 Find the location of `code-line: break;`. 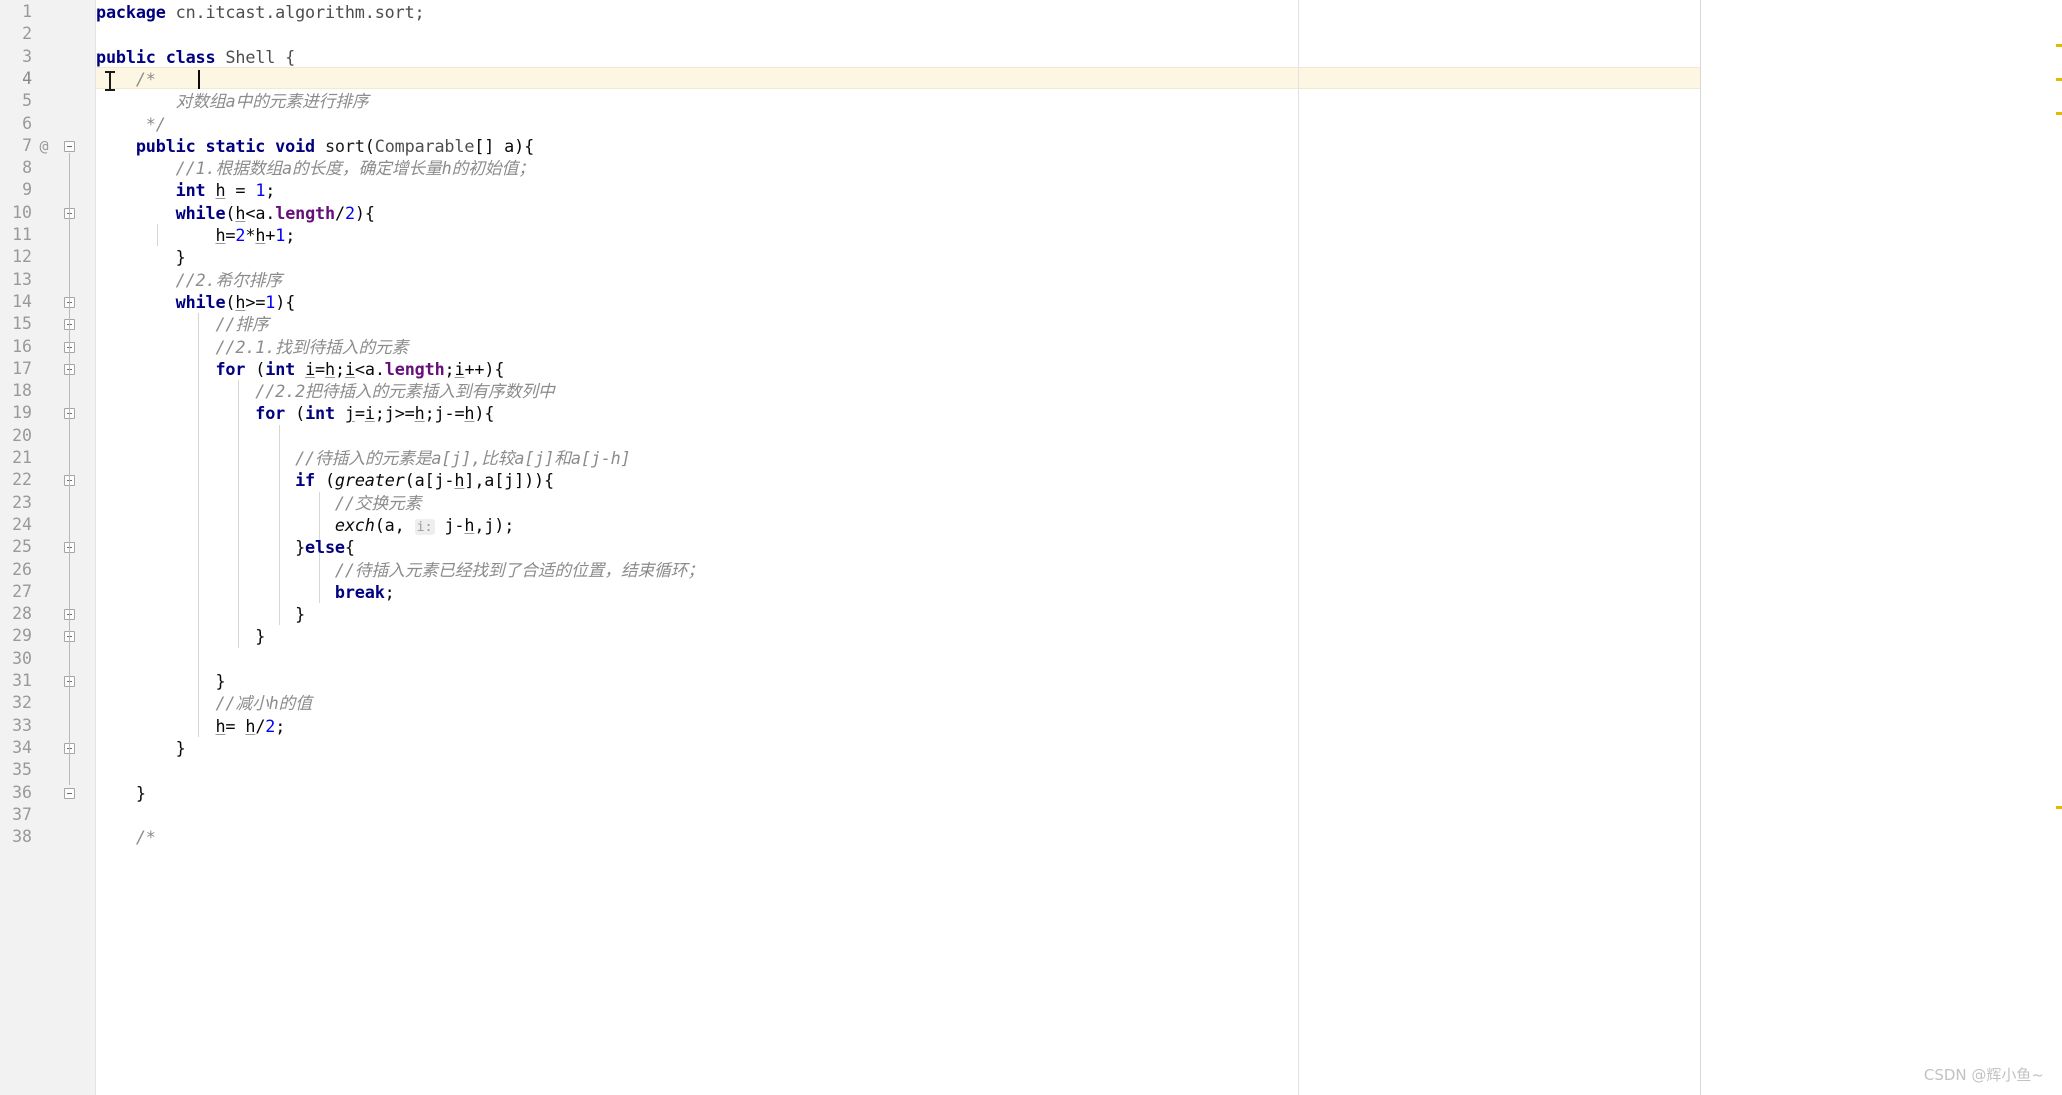

code-line: break; is located at coordinates (245, 592).